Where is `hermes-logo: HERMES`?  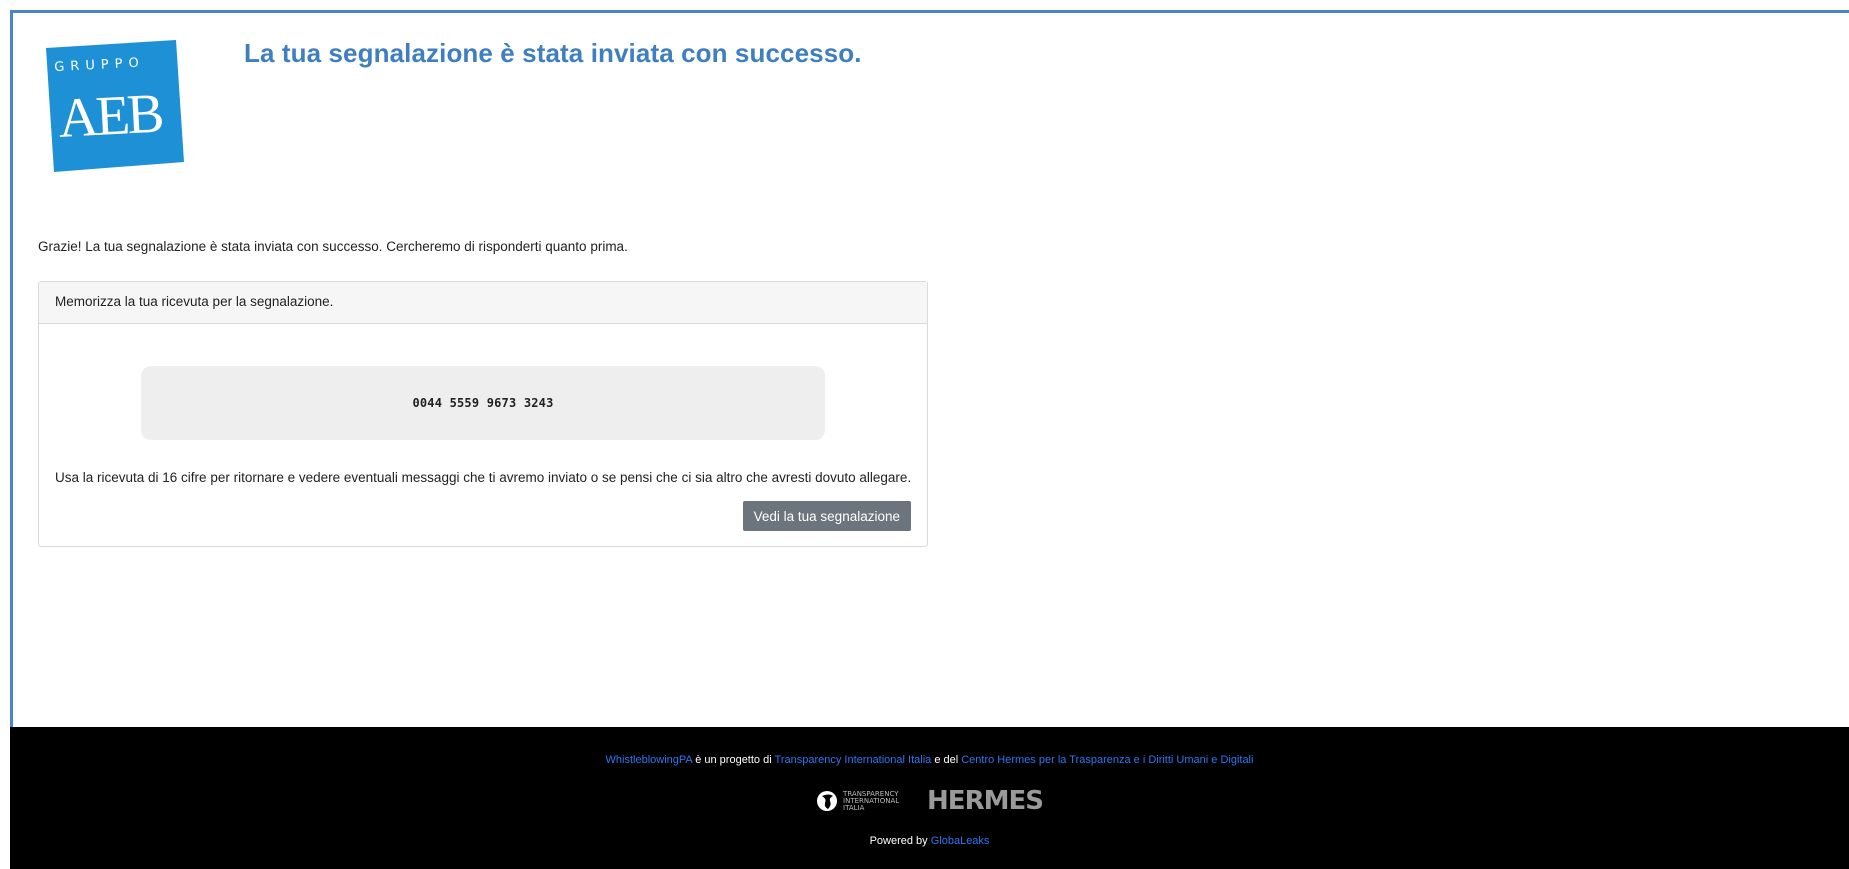 hermes-logo: HERMES is located at coordinates (985, 801).